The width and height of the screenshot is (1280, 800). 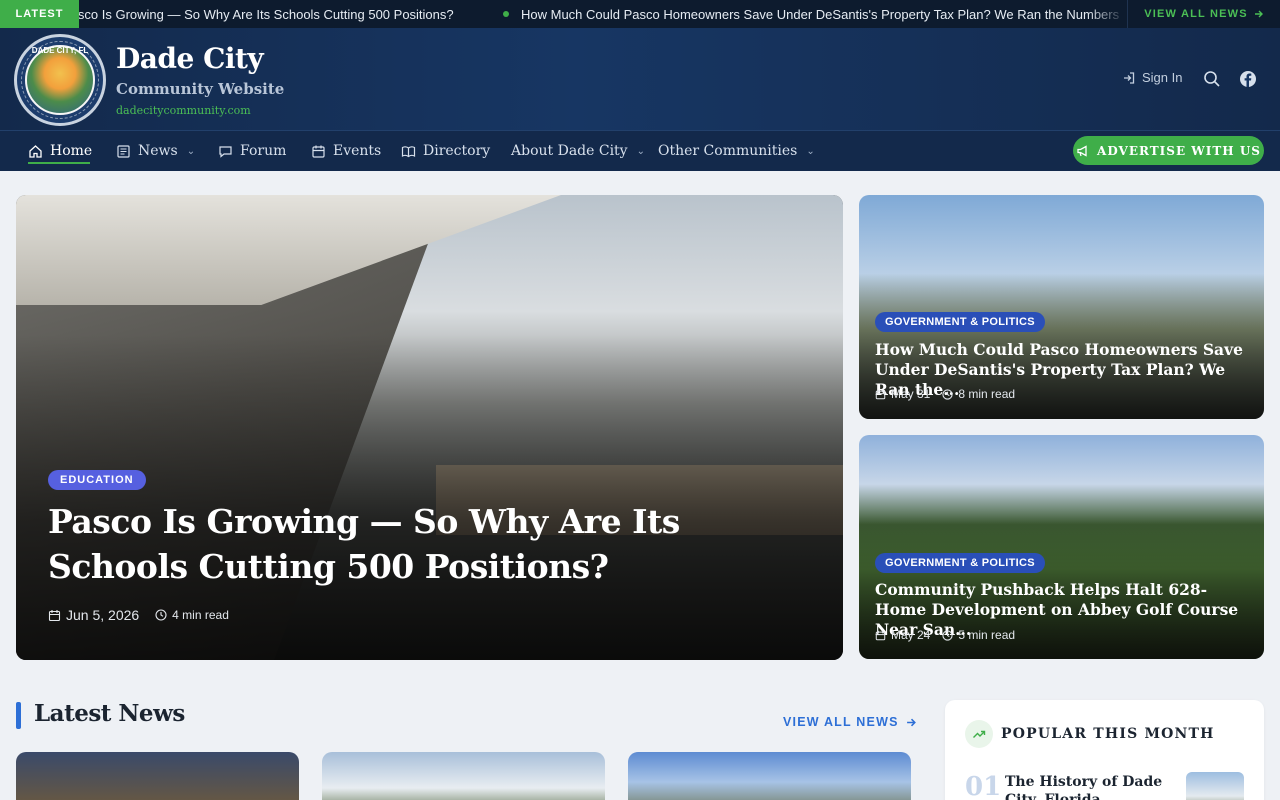 I want to click on article-date: Jun 5, 2026, so click(x=93, y=615).